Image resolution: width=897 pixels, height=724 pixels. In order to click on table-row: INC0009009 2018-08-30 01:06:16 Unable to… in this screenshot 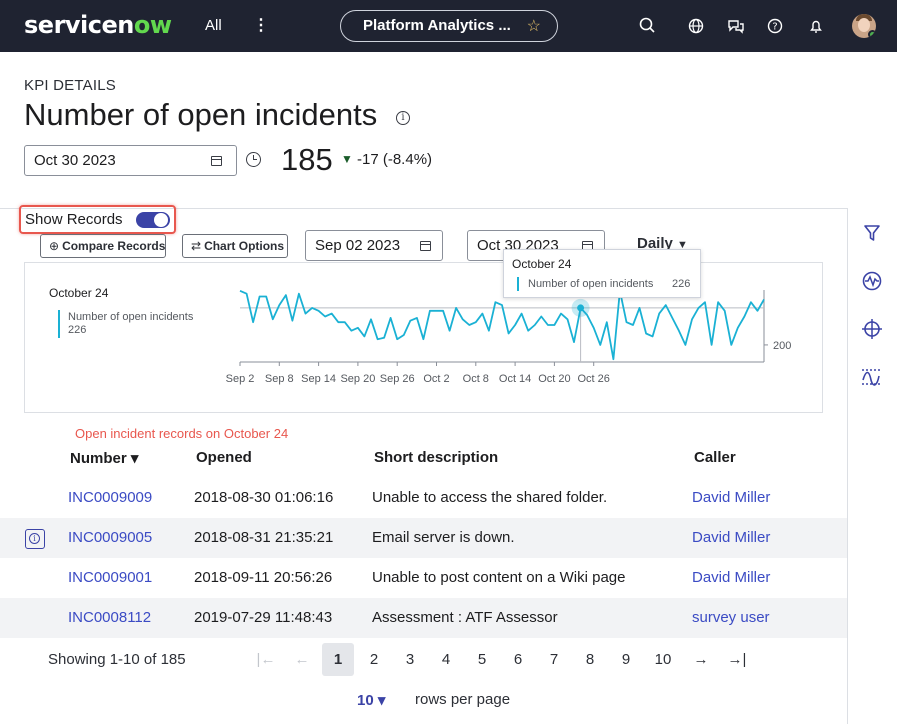, I will do `click(423, 498)`.